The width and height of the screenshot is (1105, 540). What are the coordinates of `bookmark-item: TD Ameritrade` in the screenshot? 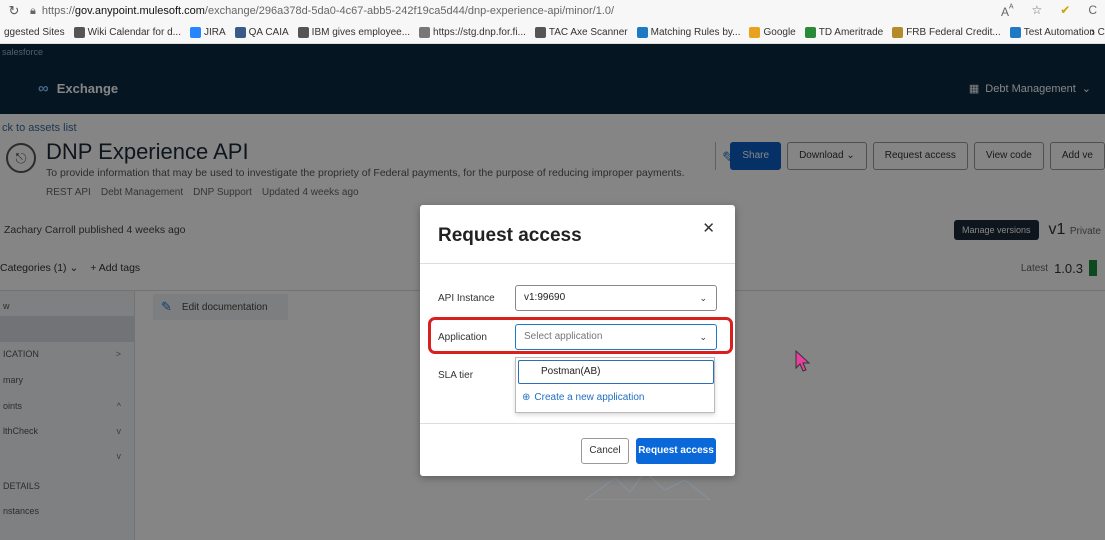 It's located at (844, 32).